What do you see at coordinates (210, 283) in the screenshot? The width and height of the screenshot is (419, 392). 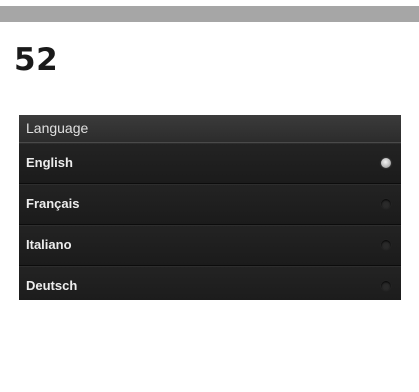 I see `language-option-deutsch: Deutsch` at bounding box center [210, 283].